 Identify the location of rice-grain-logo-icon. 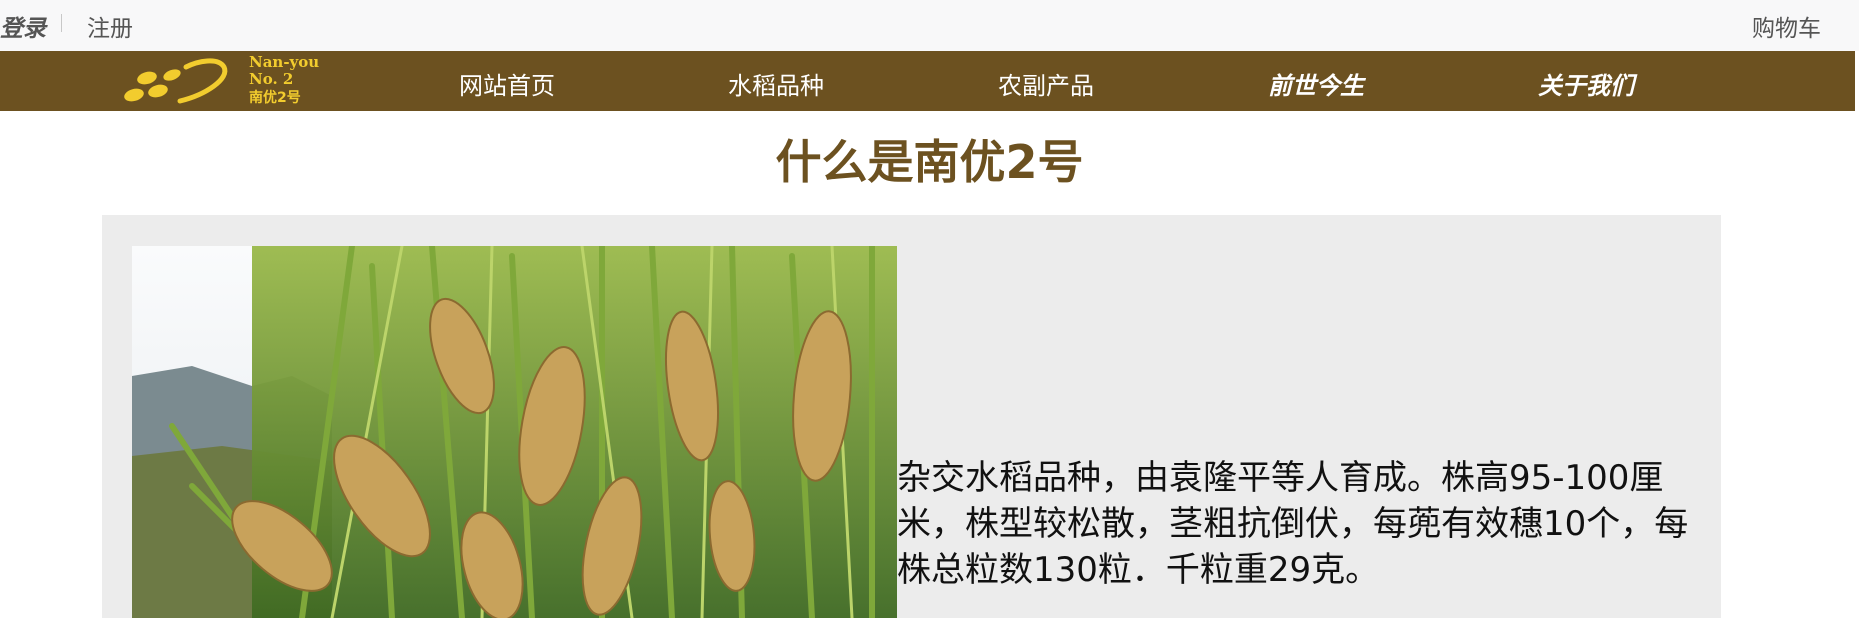
(176, 81).